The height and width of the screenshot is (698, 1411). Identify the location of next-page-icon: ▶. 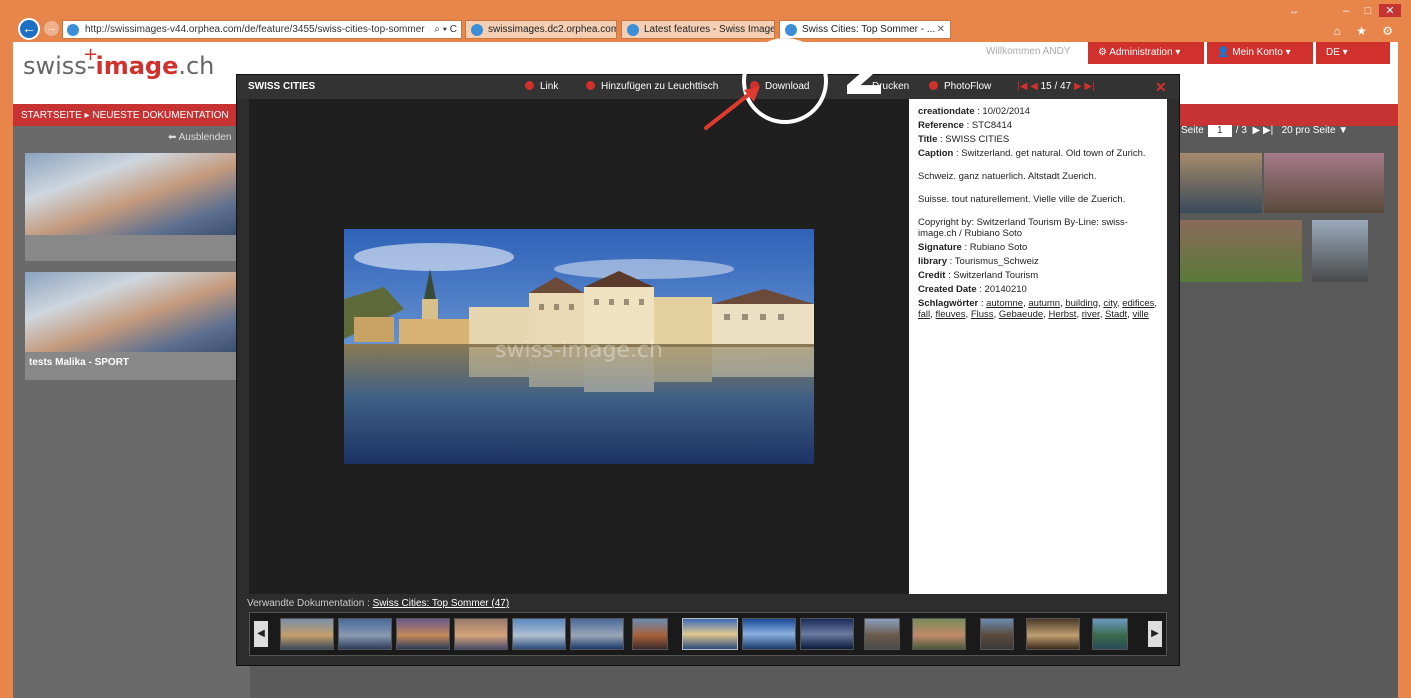
(1256, 130).